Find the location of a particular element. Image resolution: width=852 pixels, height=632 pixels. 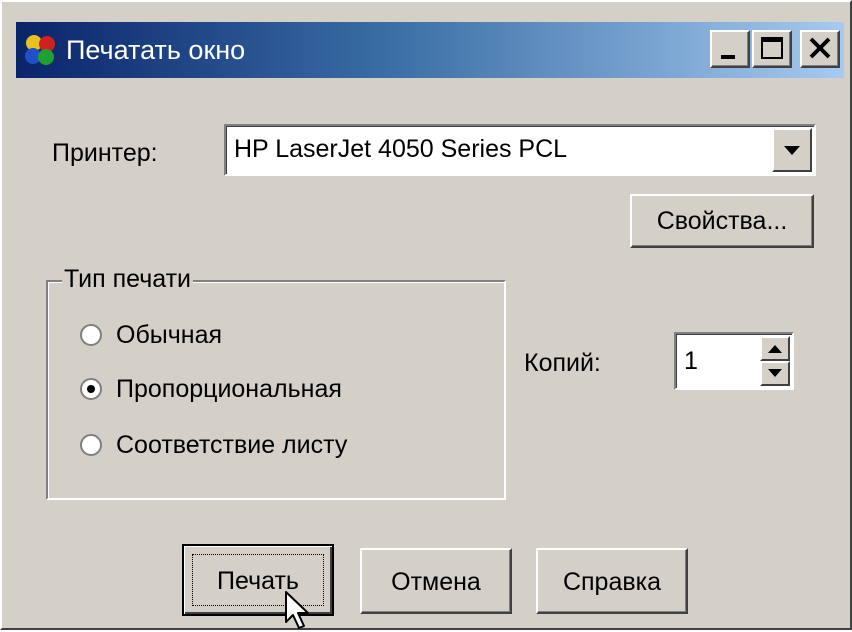

cancel-button-label: Отмена is located at coordinates (436, 582).